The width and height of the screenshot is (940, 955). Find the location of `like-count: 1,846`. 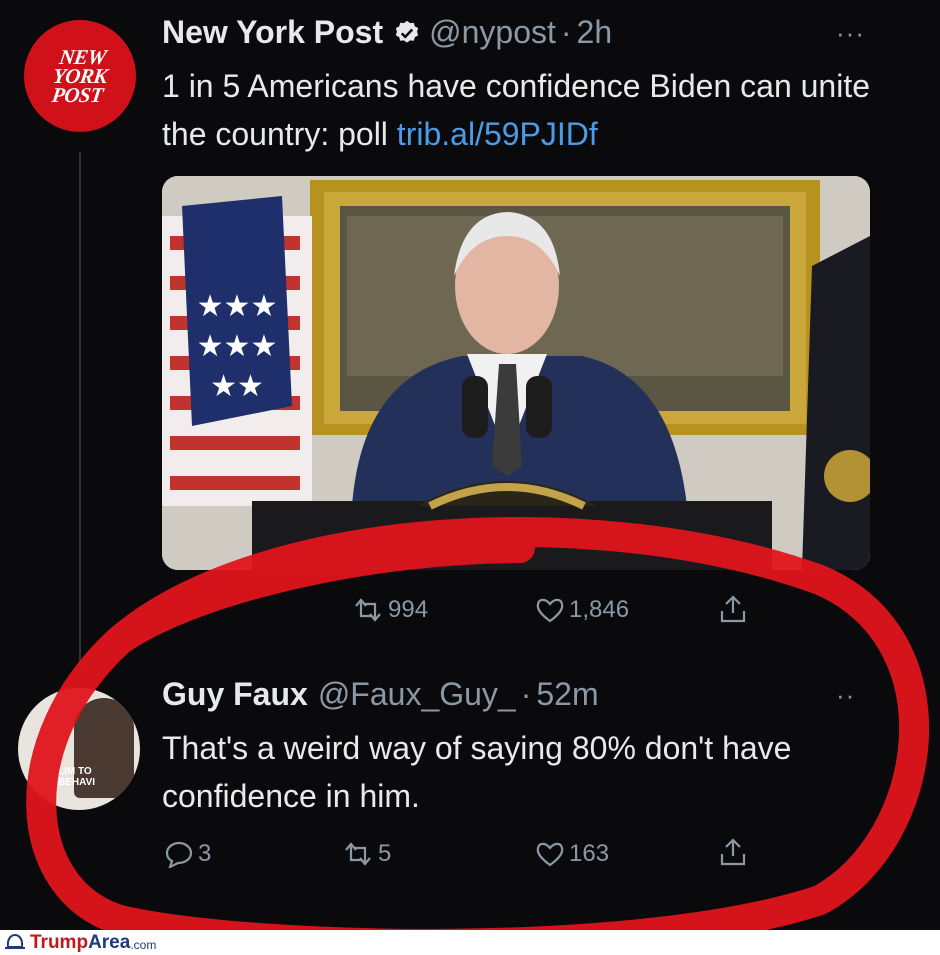

like-count: 1,846 is located at coordinates (599, 609).